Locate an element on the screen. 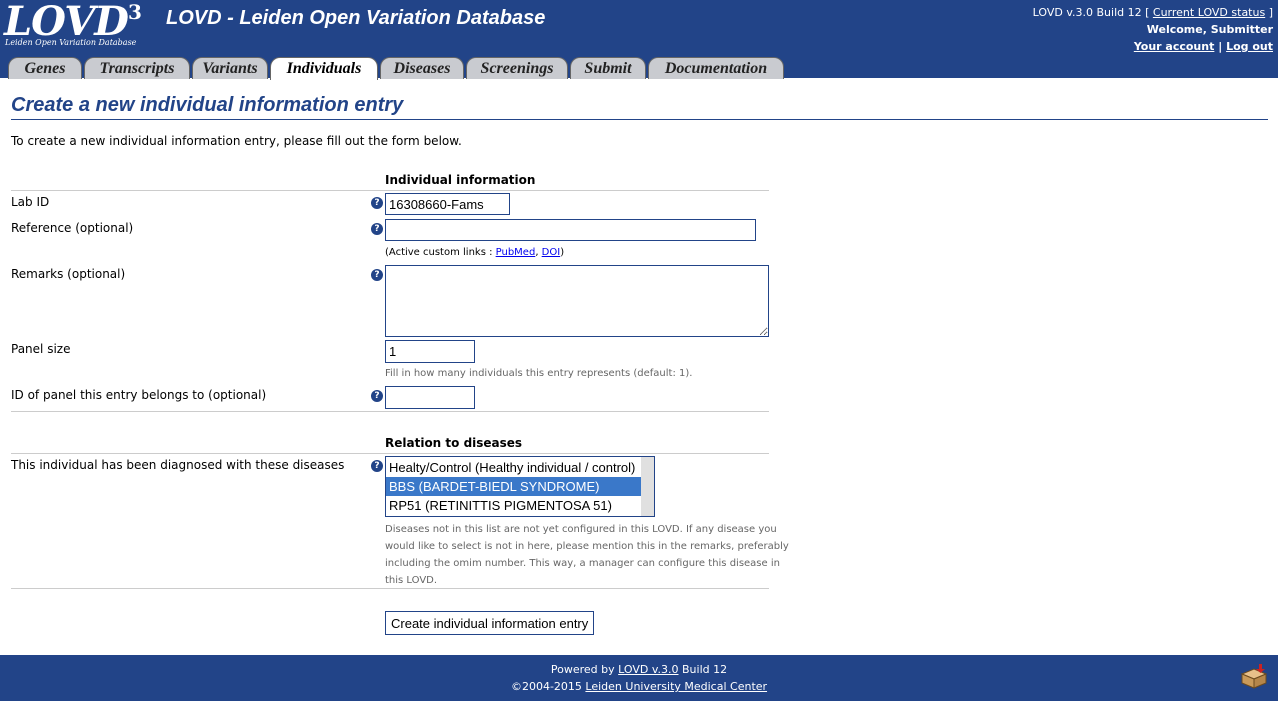  panel-size-label: Panel size is located at coordinates (41, 349).